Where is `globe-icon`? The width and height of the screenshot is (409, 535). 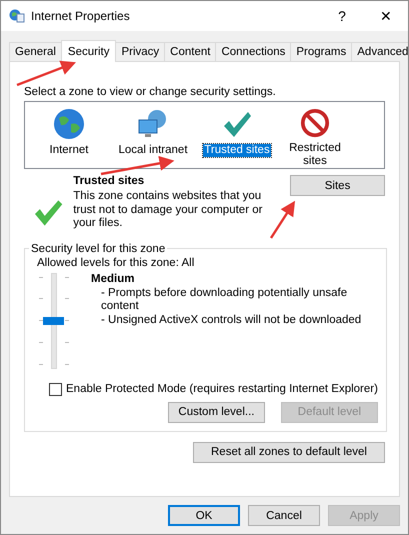
globe-icon is located at coordinates (69, 124).